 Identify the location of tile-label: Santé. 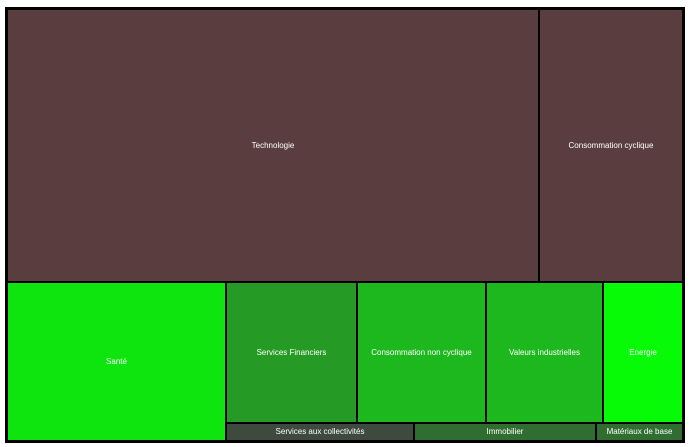
(116, 361).